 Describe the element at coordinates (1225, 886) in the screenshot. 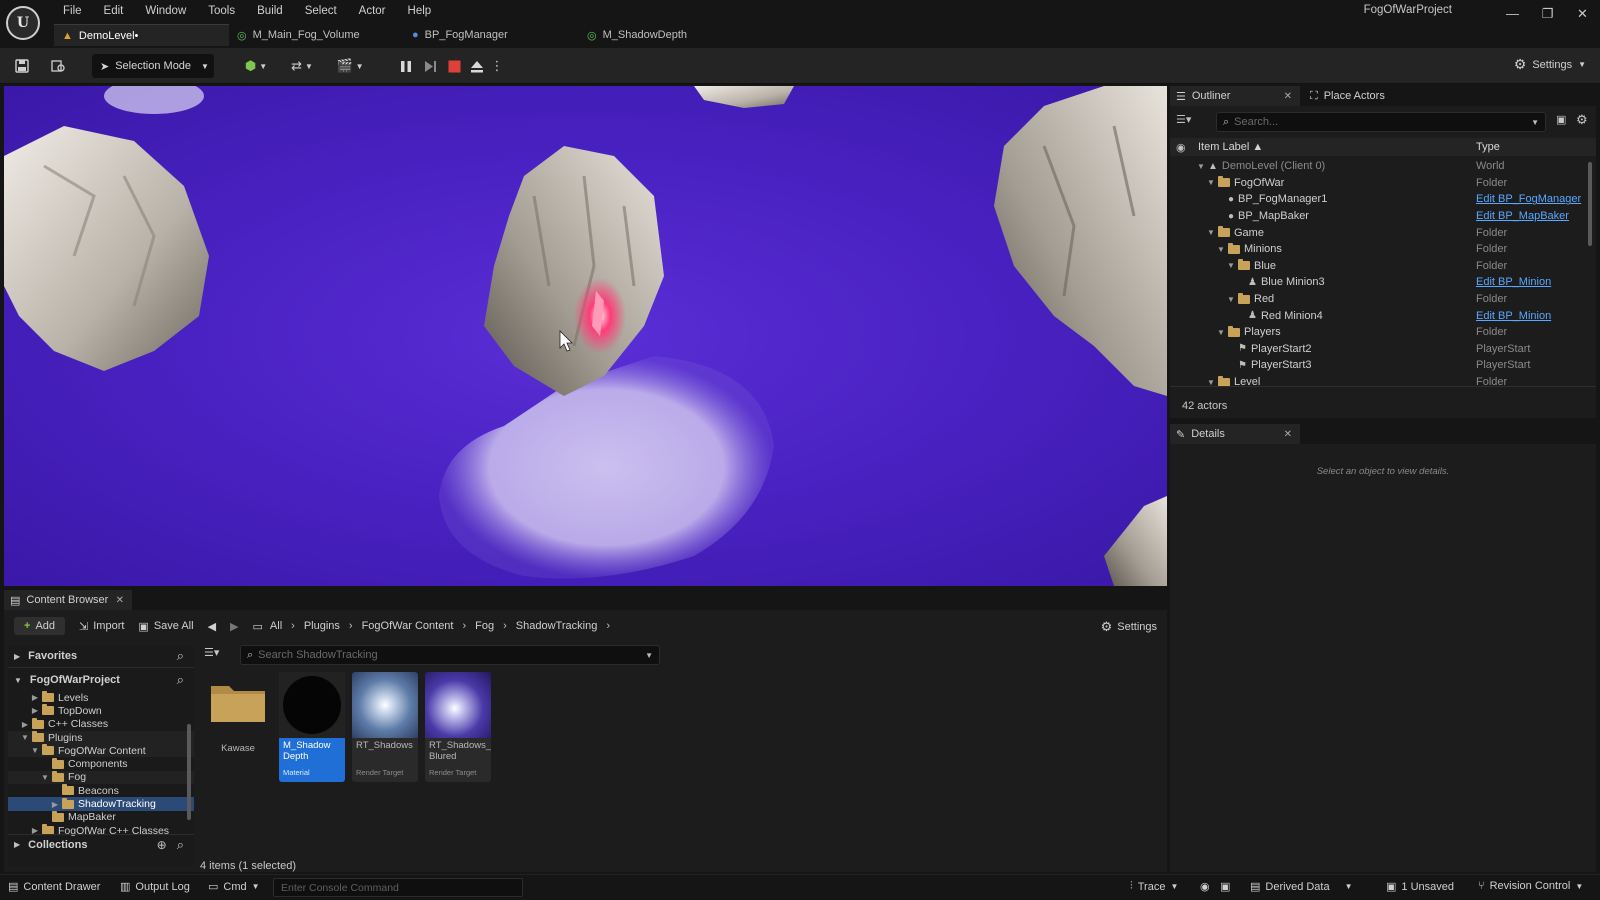

I see `screenshot-icon: ▣` at that location.